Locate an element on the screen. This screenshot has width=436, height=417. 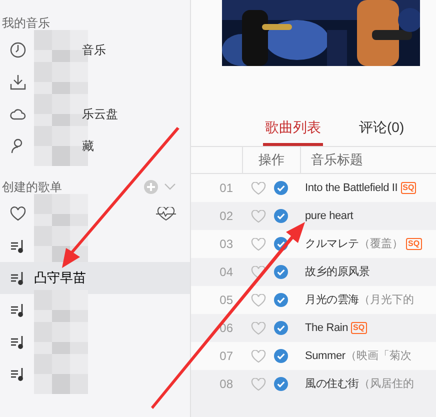
chevron-down-icon is located at coordinates (170, 187).